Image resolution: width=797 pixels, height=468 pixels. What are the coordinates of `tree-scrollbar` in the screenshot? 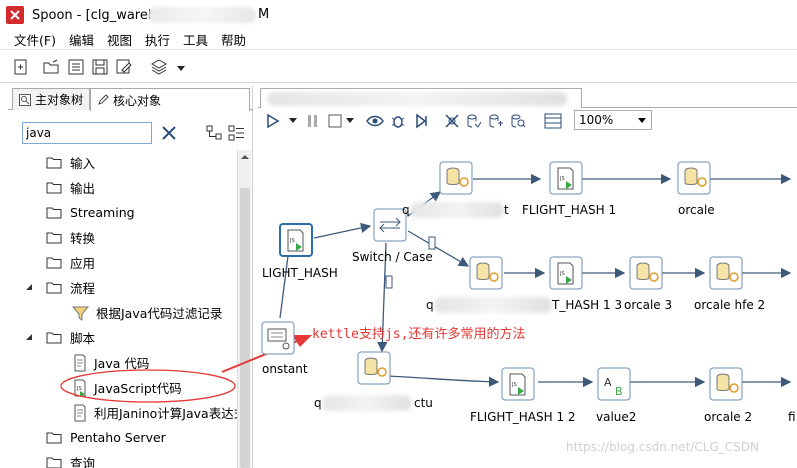 It's located at (244, 309).